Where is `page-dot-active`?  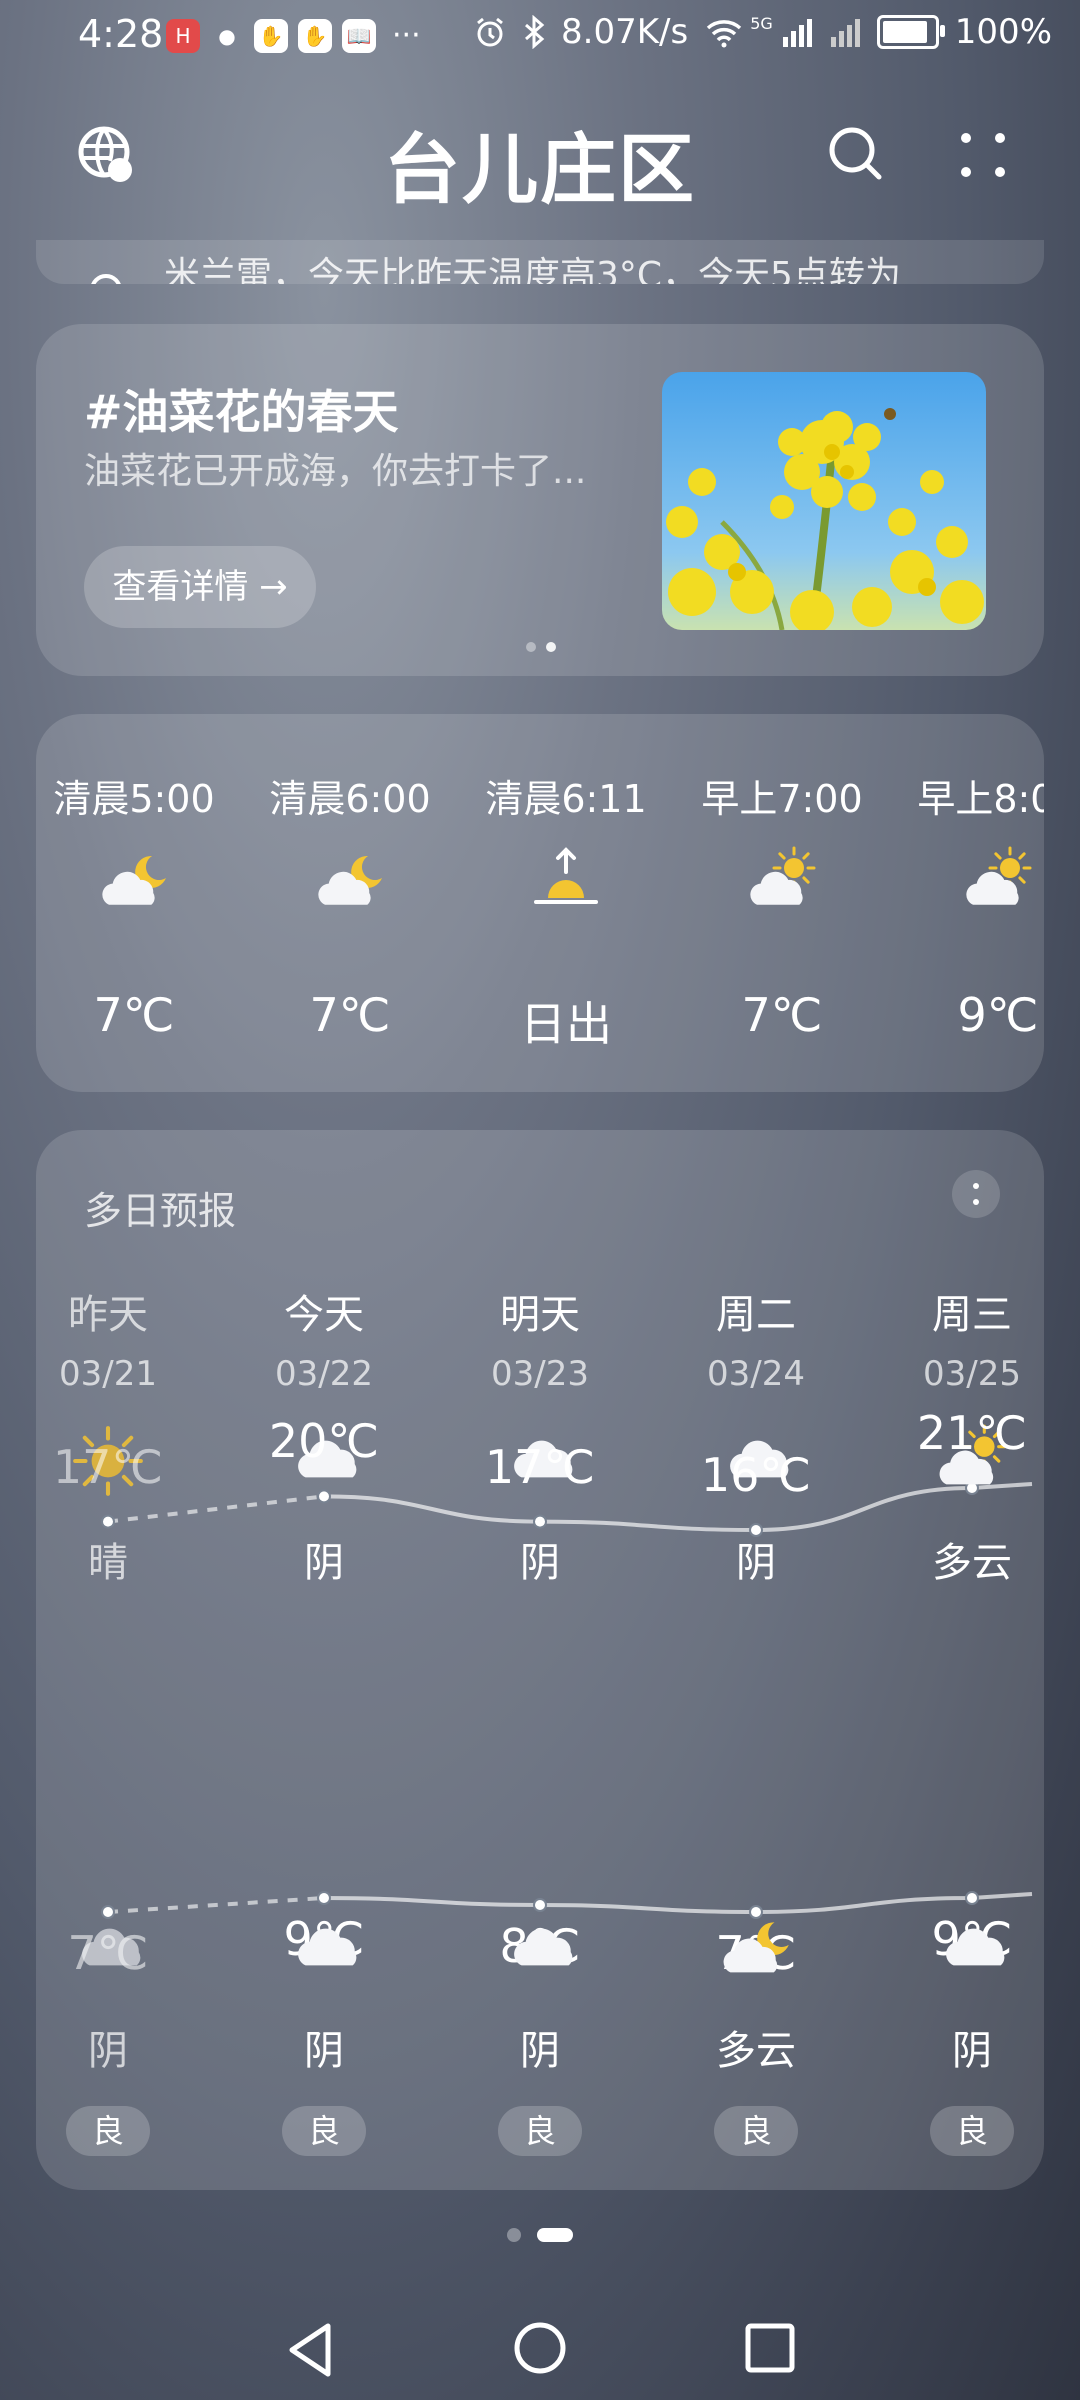
page-dot-active is located at coordinates (555, 2235).